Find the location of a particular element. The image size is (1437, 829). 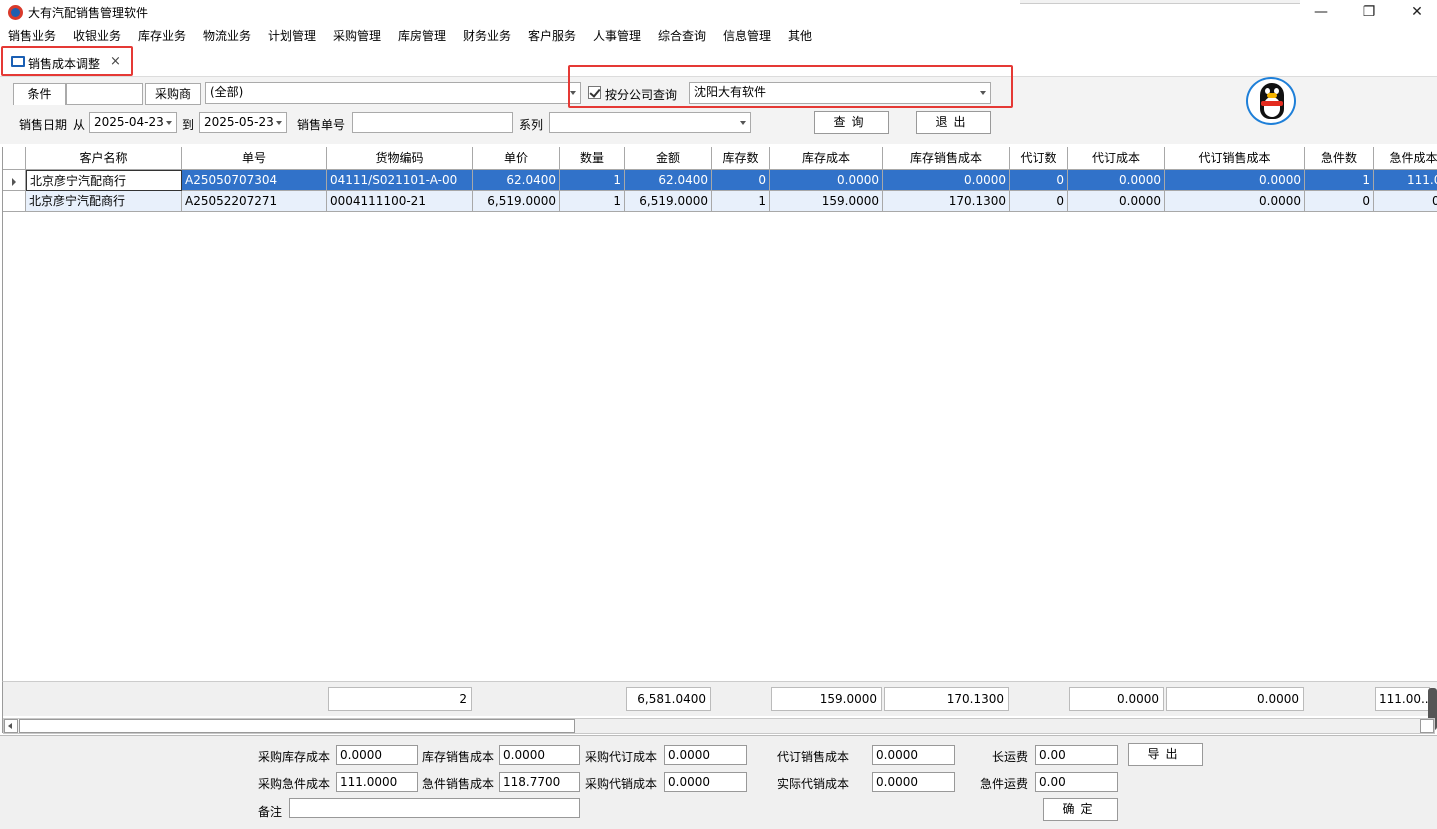

export-button: 导出 is located at coordinates (1165, 754).